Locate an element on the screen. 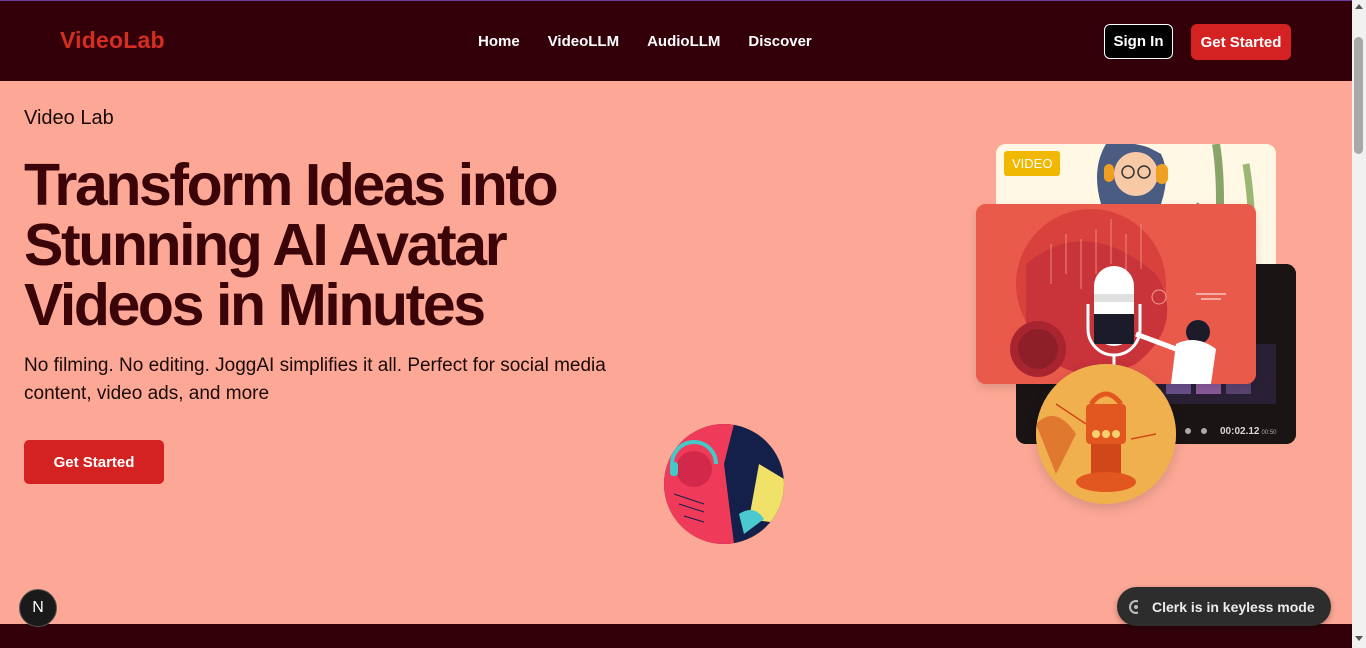  nav-link-videollm: VideoLLM is located at coordinates (583, 41).